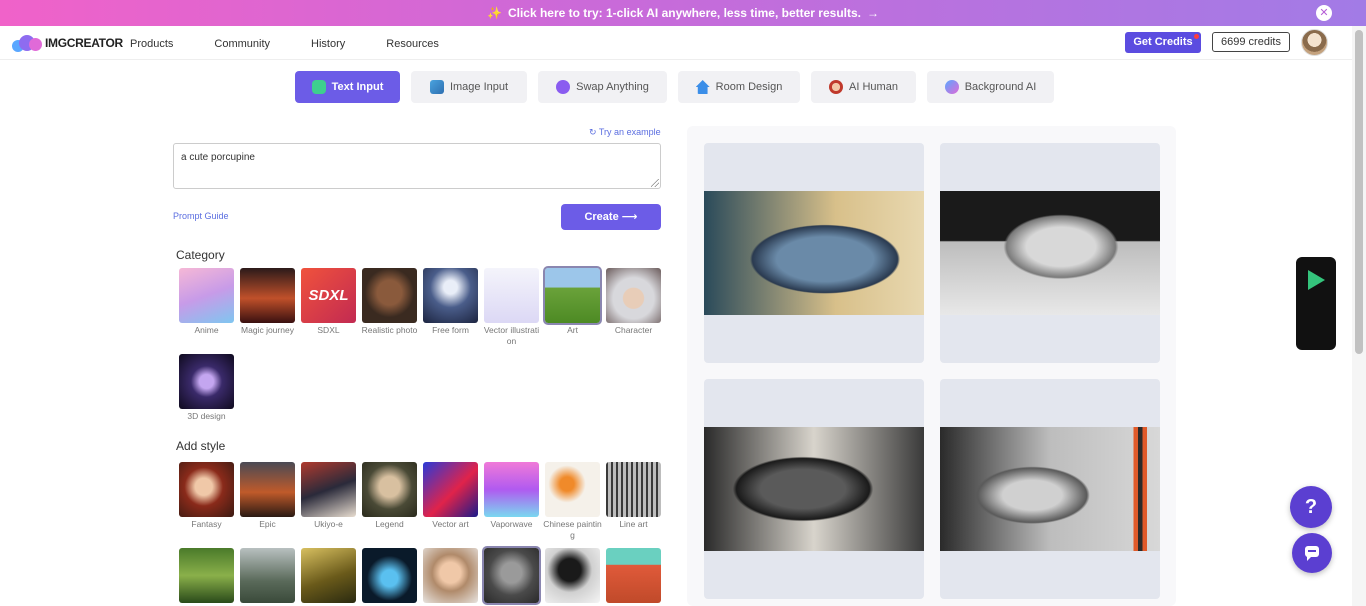 The height and width of the screenshot is (606, 1366). I want to click on tab-ai-human: AI Human, so click(863, 87).